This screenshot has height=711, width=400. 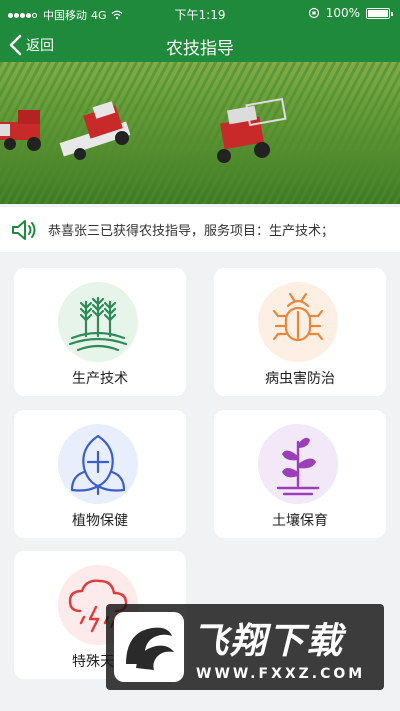 What do you see at coordinates (98, 322) in the screenshot?
I see `wheat-icon` at bounding box center [98, 322].